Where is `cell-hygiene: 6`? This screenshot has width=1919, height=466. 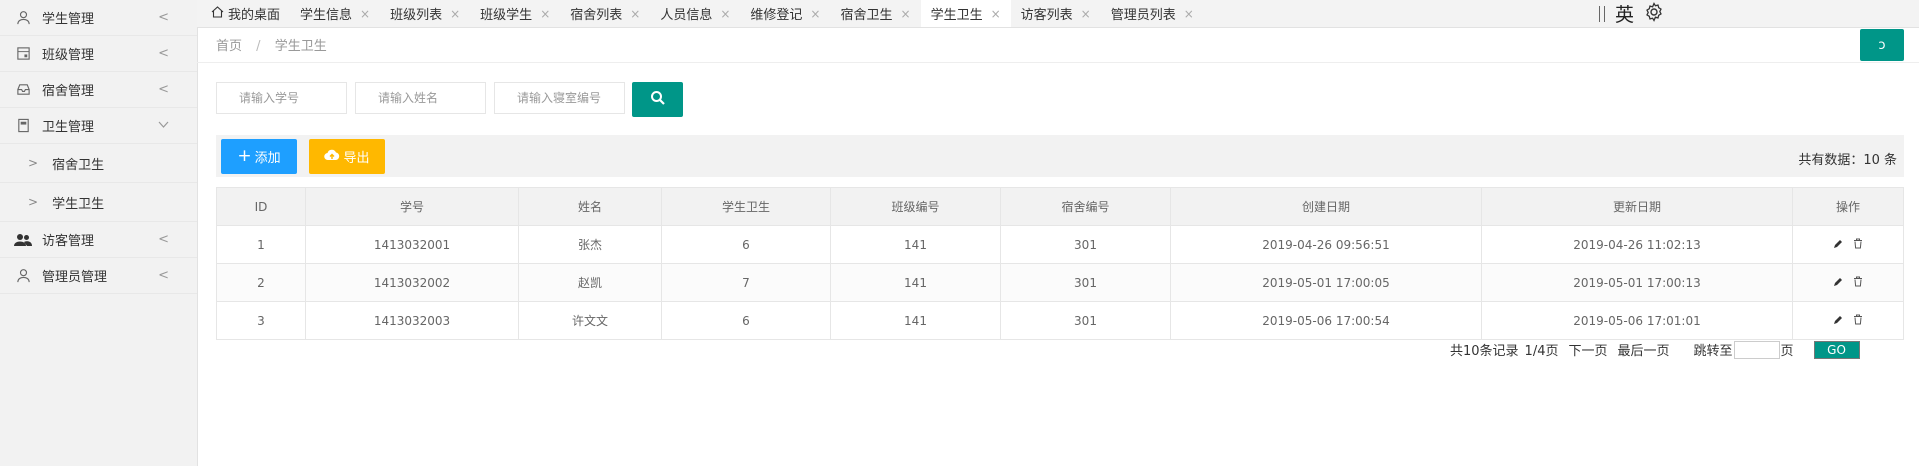 cell-hygiene: 6 is located at coordinates (746, 244).